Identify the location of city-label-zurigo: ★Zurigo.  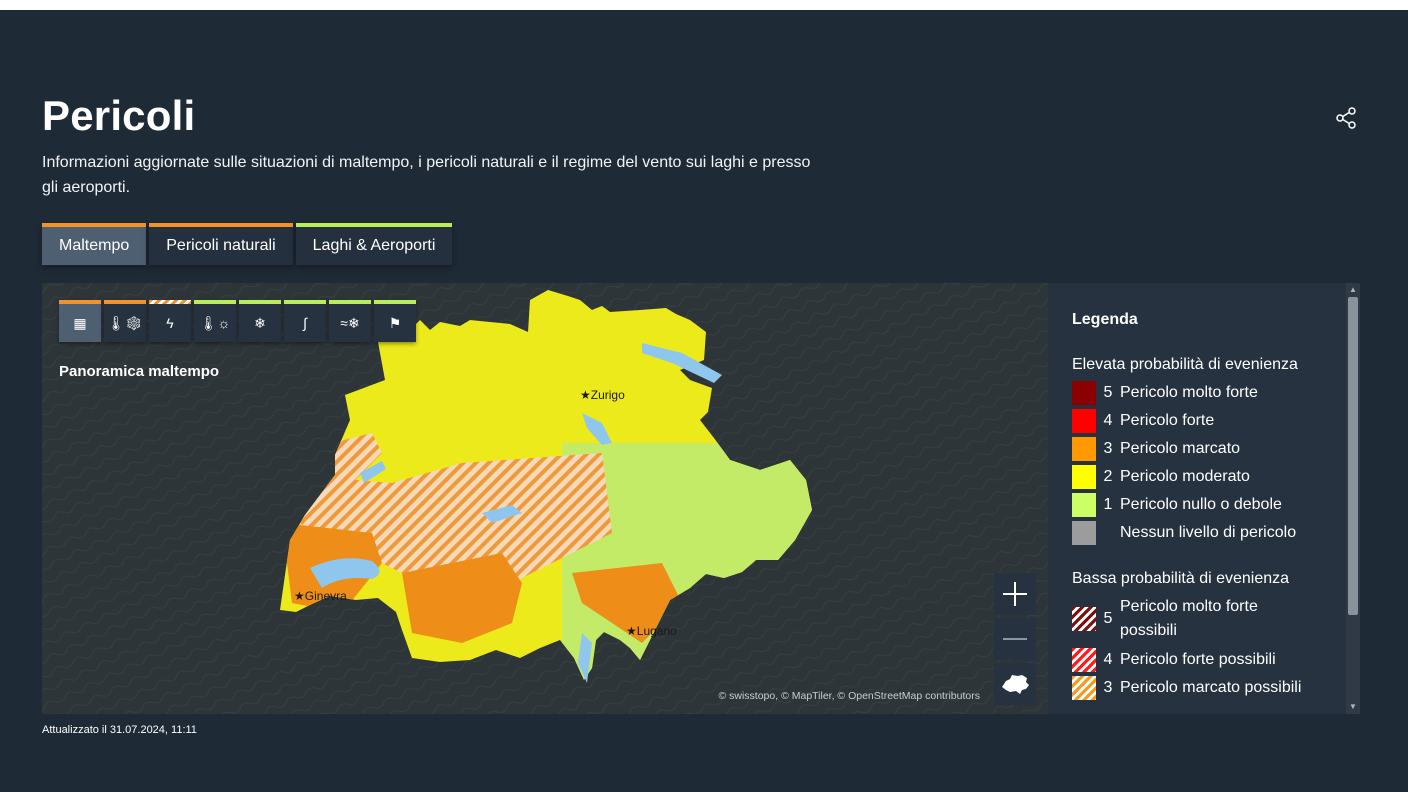
(602, 395).